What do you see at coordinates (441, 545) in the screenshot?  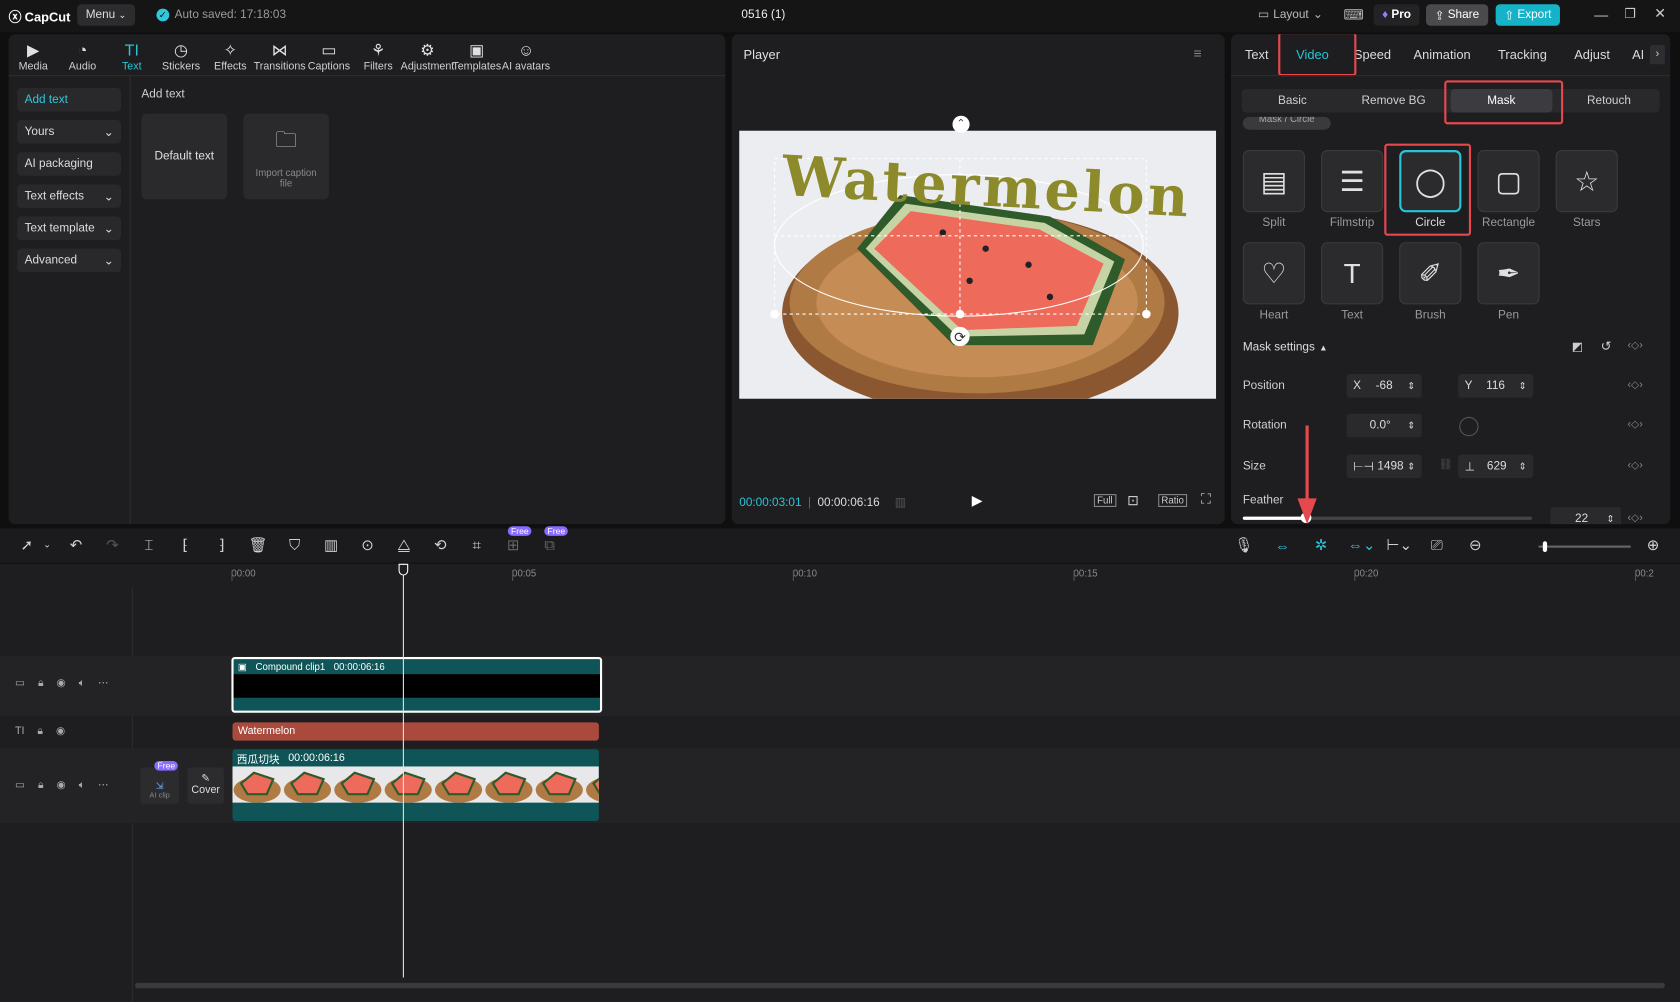 I see `rotate-icon: ⟲` at bounding box center [441, 545].